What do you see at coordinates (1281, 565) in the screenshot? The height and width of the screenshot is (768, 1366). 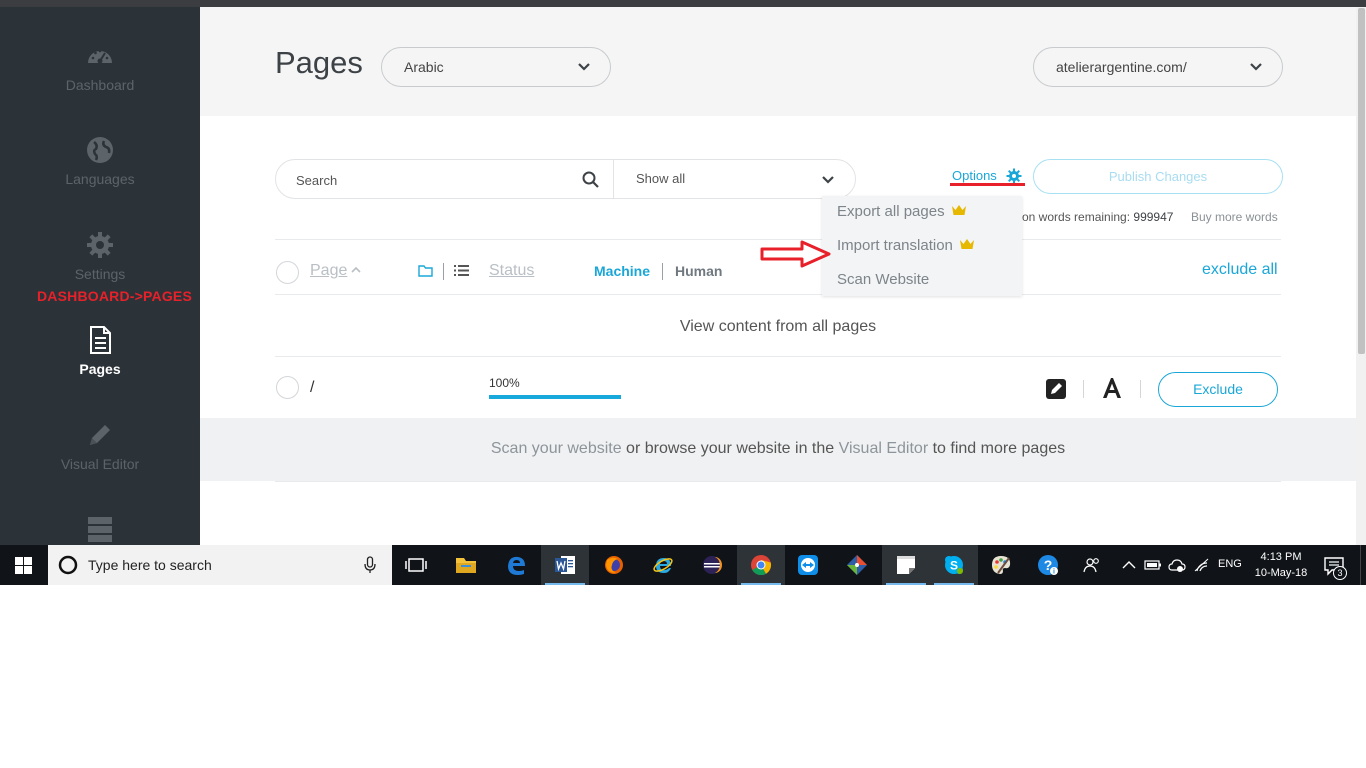 I see `clock: 4:13 PM 10-May-18` at bounding box center [1281, 565].